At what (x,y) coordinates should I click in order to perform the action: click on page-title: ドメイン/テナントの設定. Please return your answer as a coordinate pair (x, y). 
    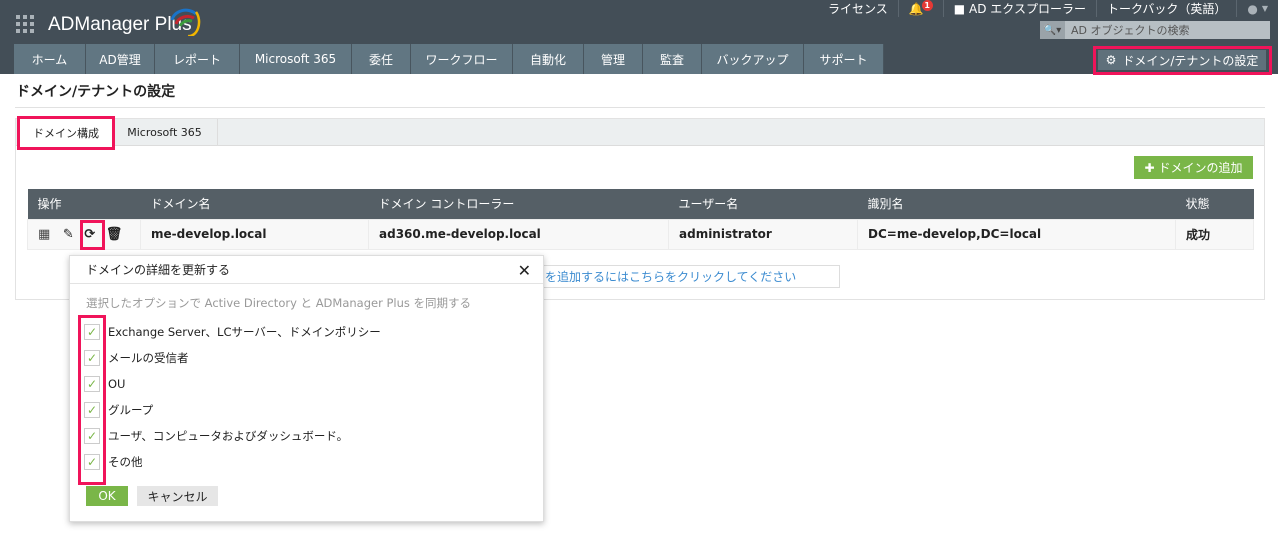
    Looking at the image, I should click on (96, 92).